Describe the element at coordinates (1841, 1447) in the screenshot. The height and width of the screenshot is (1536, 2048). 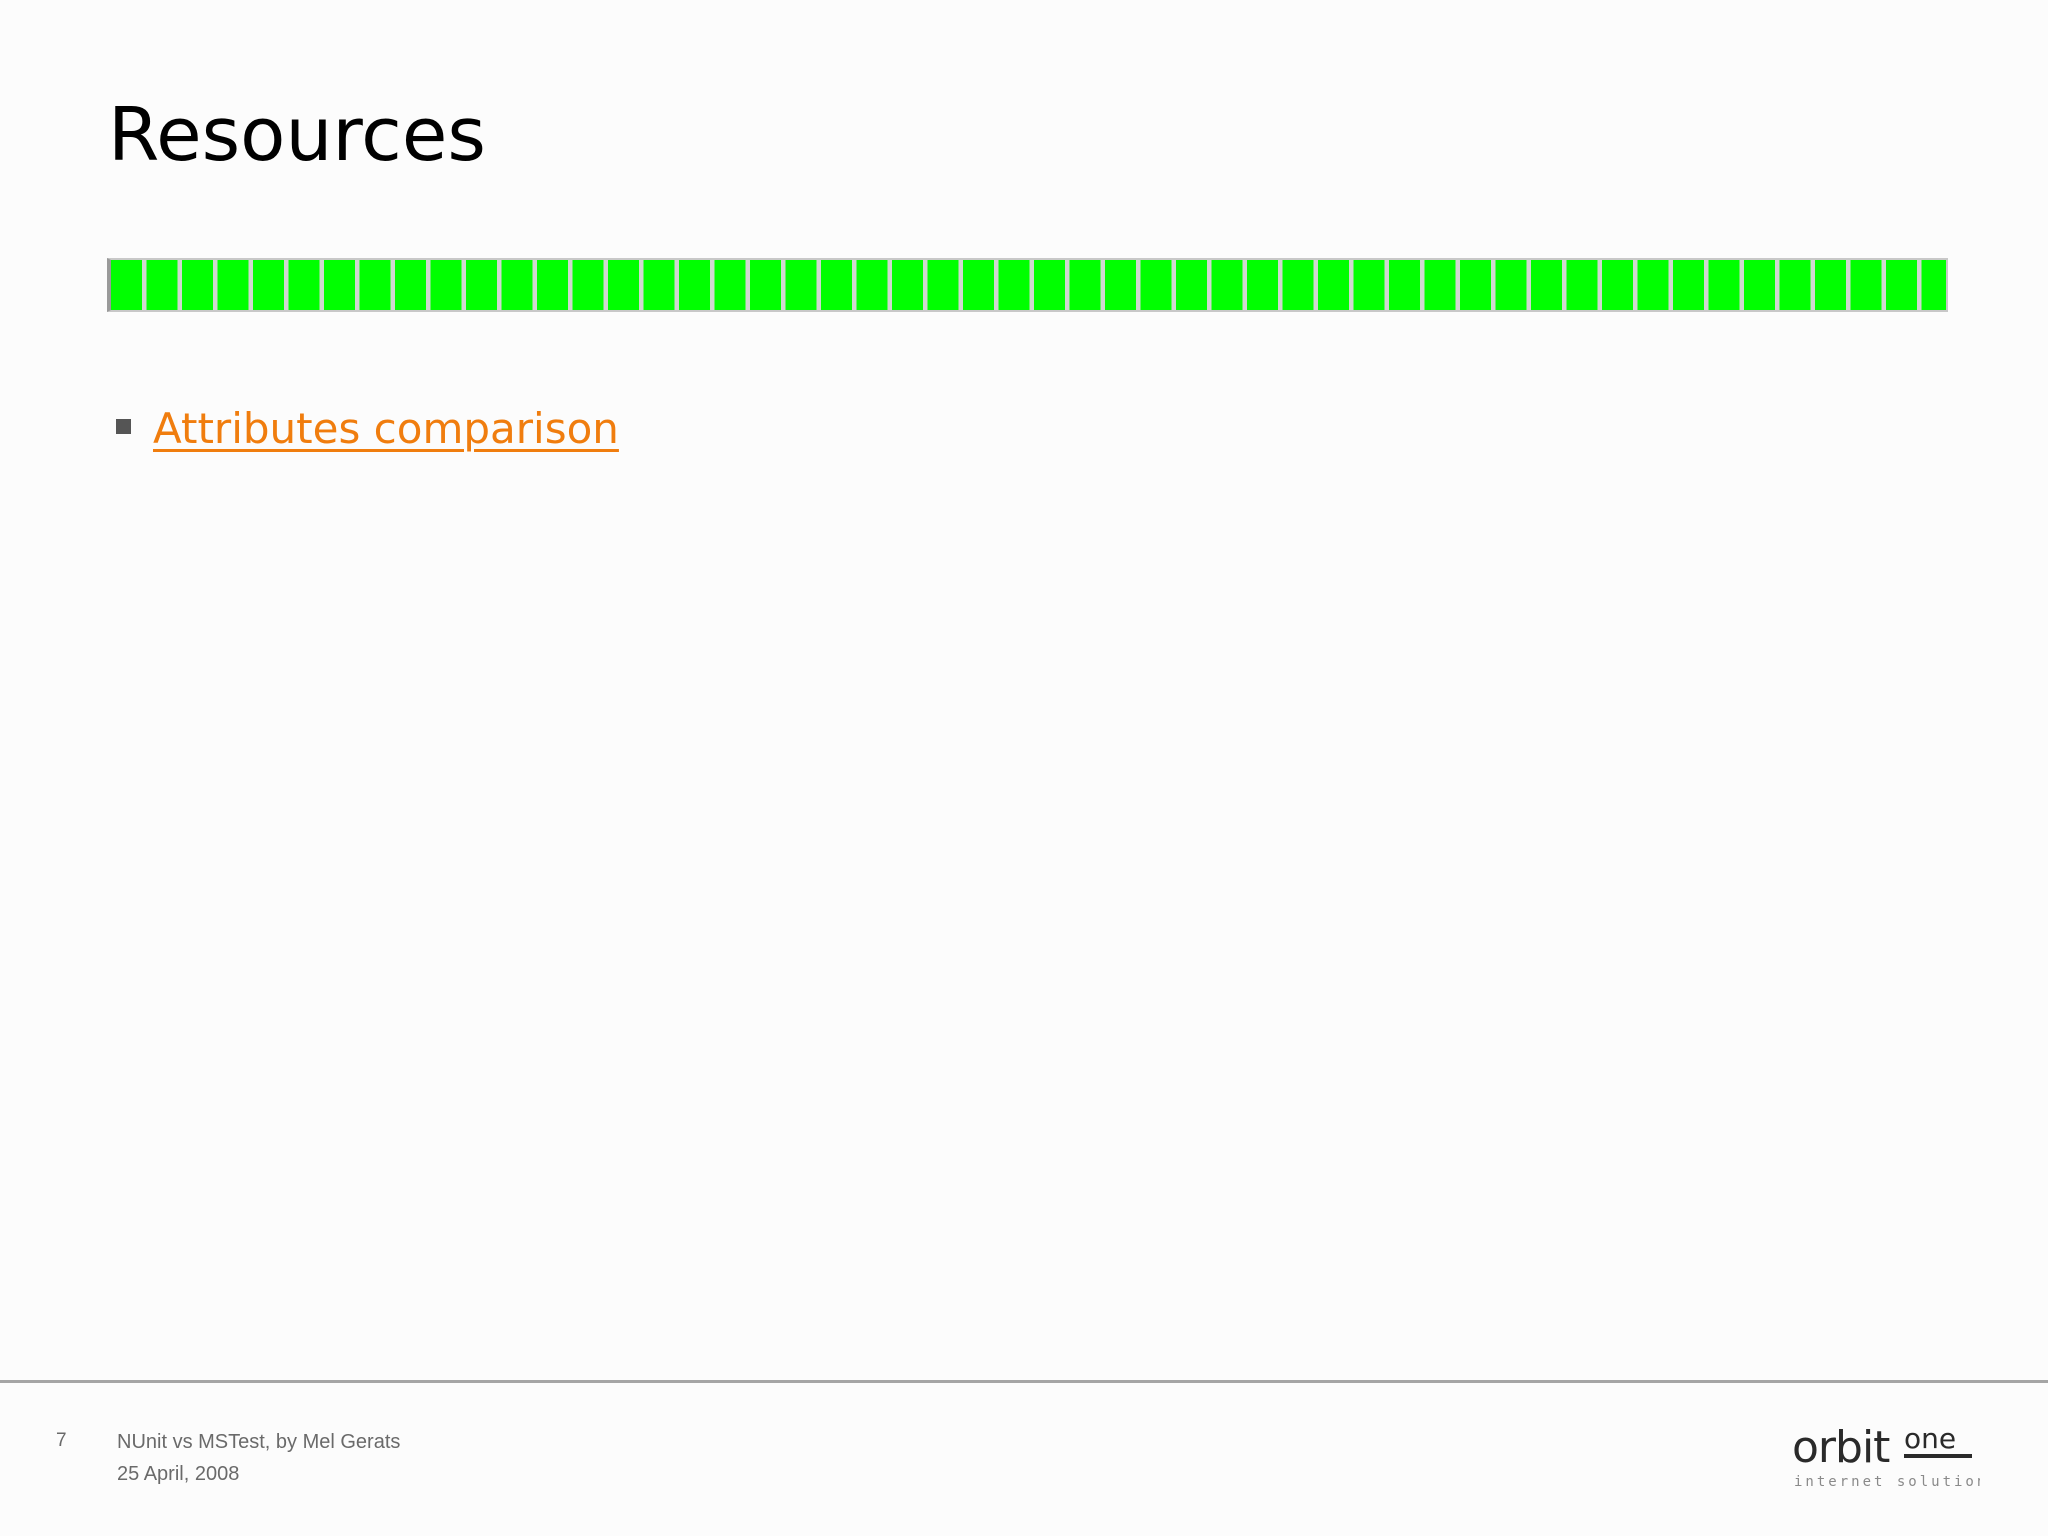
I see `logo-wordmark-main: orbit` at that location.